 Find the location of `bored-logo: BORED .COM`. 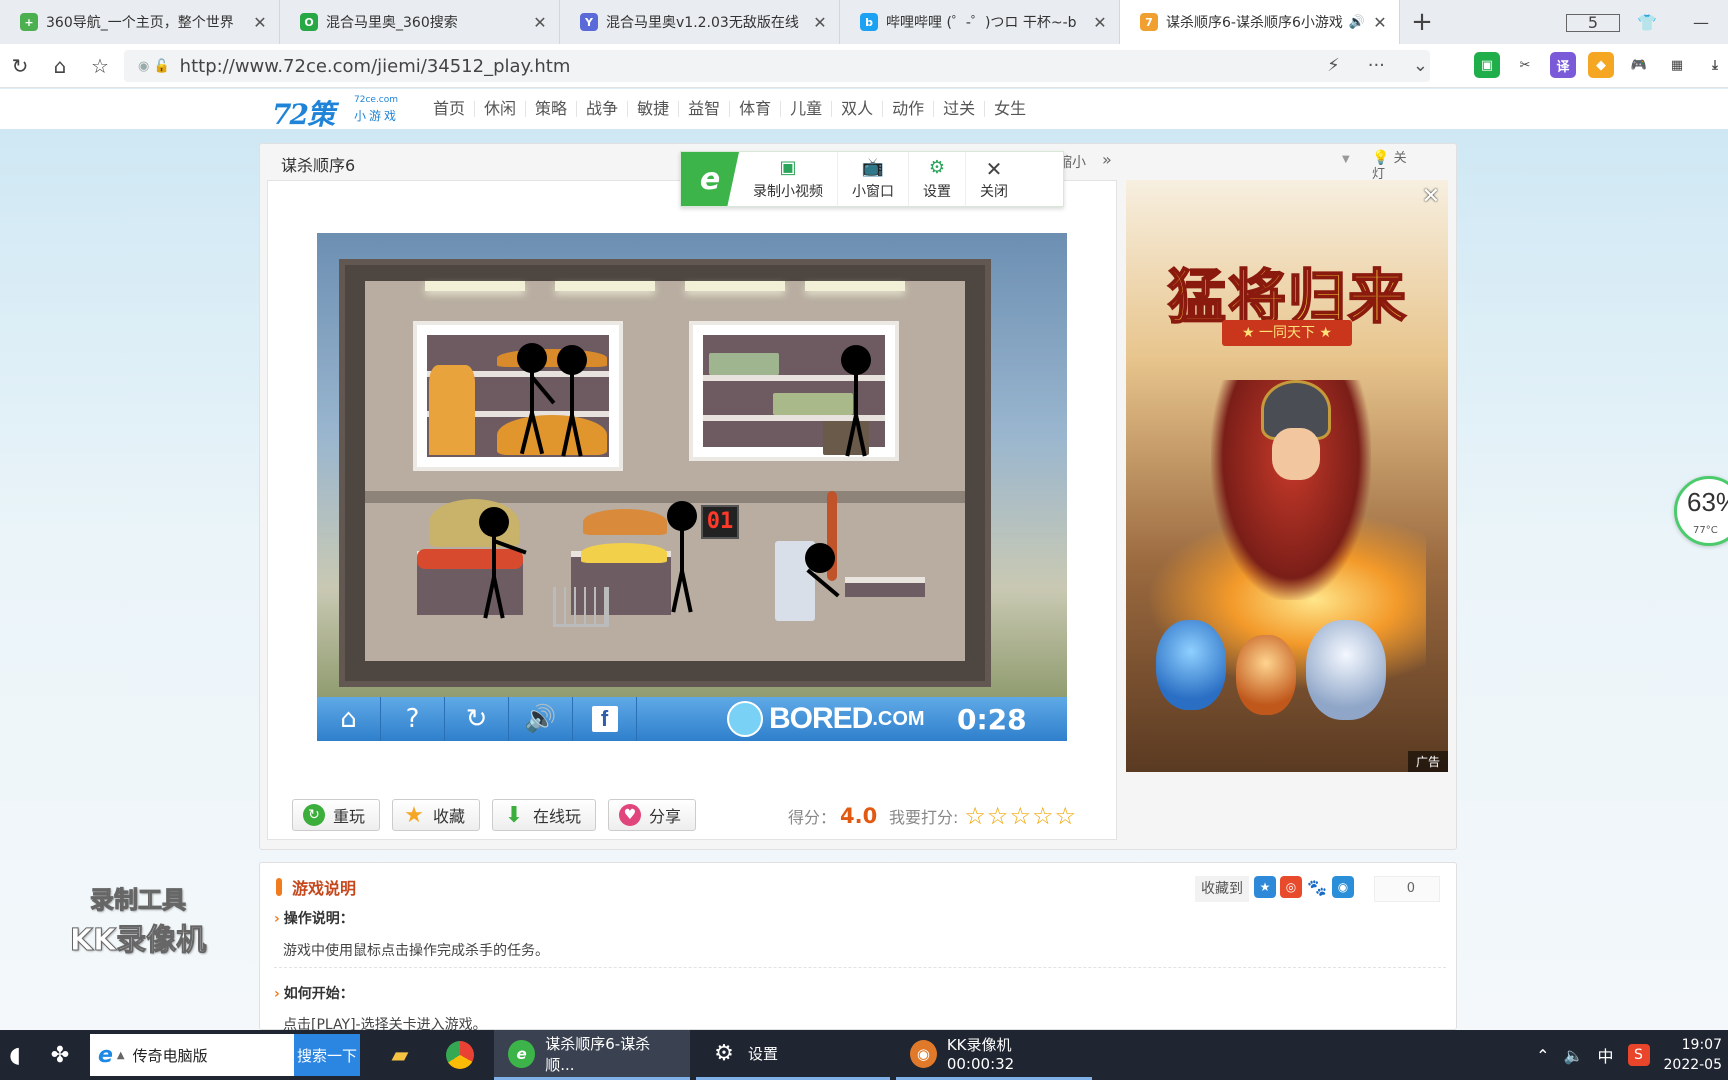

bored-logo: BORED .COM is located at coordinates (826, 719).